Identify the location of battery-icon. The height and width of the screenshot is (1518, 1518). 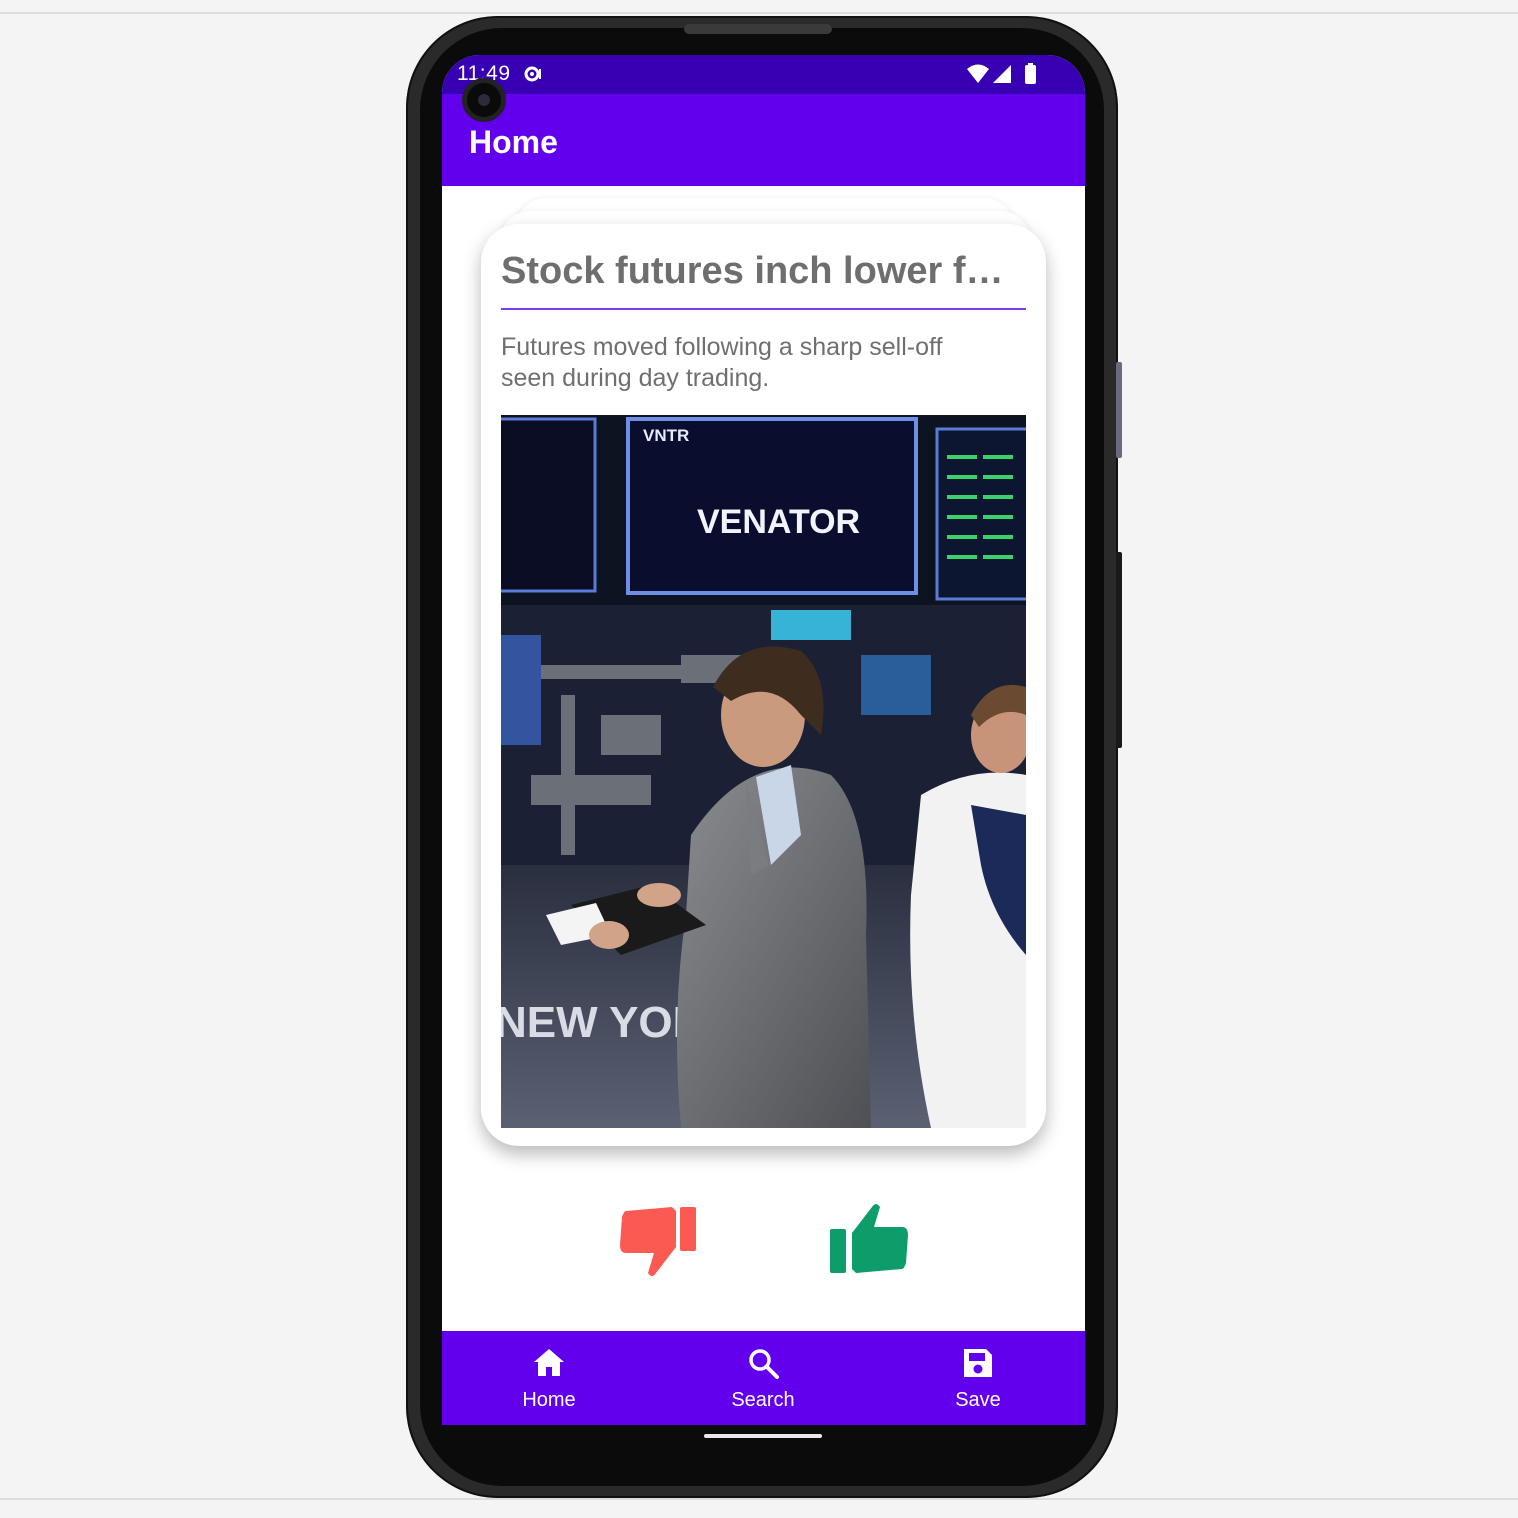
(1030, 74).